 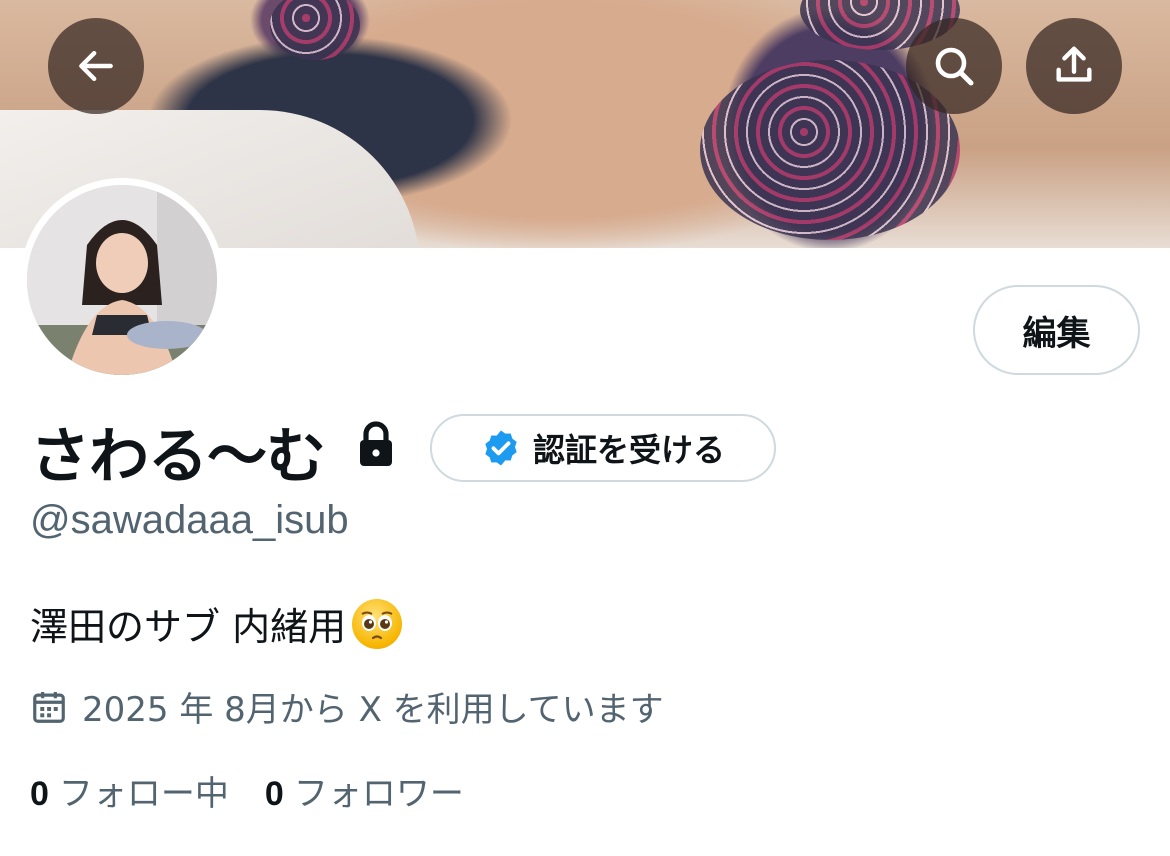 I want to click on arrow-left-icon, so click(x=96, y=66).